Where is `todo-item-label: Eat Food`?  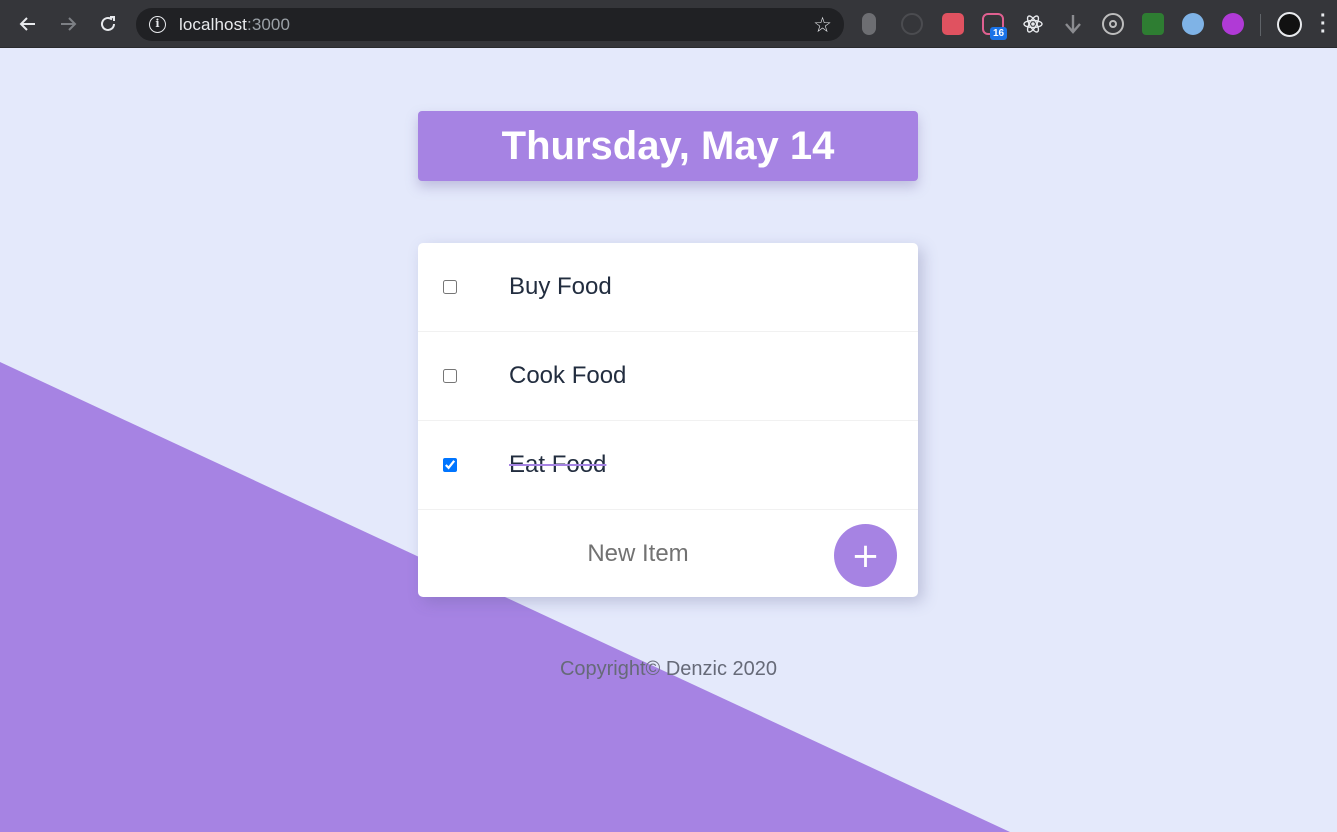
todo-item-label: Eat Food is located at coordinates (558, 464).